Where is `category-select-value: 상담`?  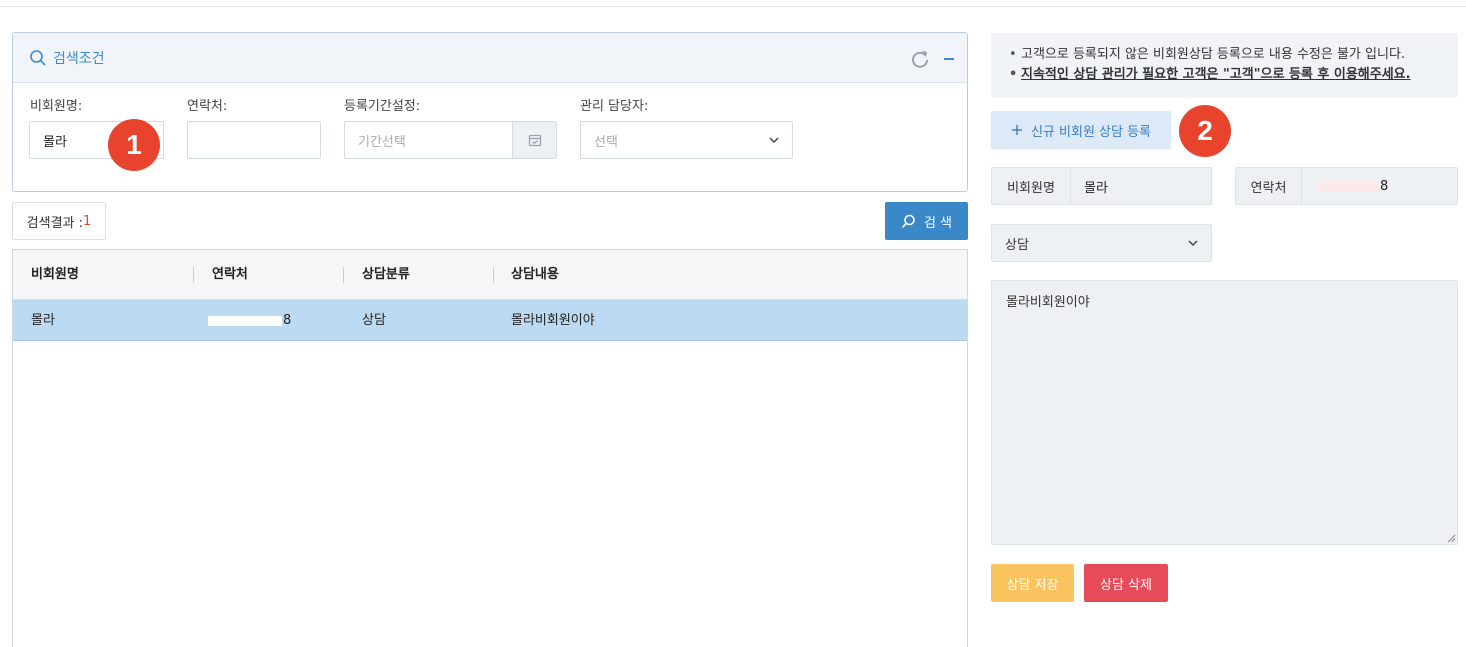 category-select-value: 상담 is located at coordinates (1017, 245).